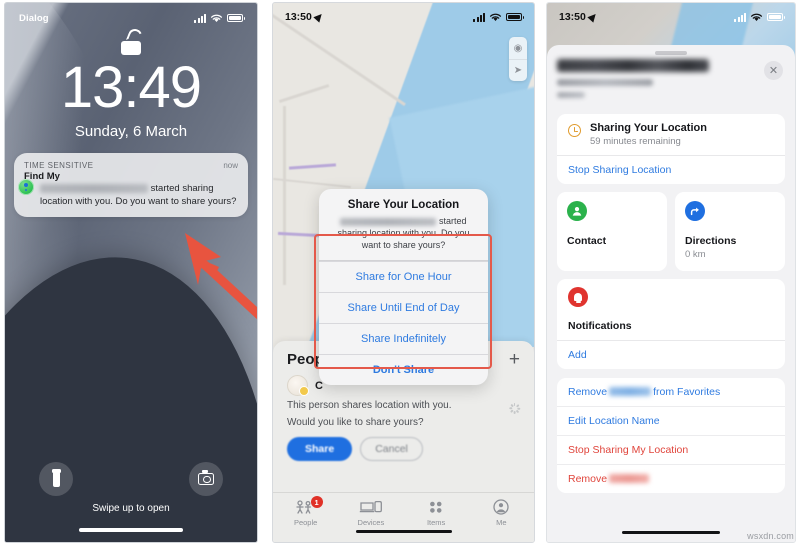 The height and width of the screenshot is (545, 800). I want to click on close-icon: ✕, so click(773, 70).